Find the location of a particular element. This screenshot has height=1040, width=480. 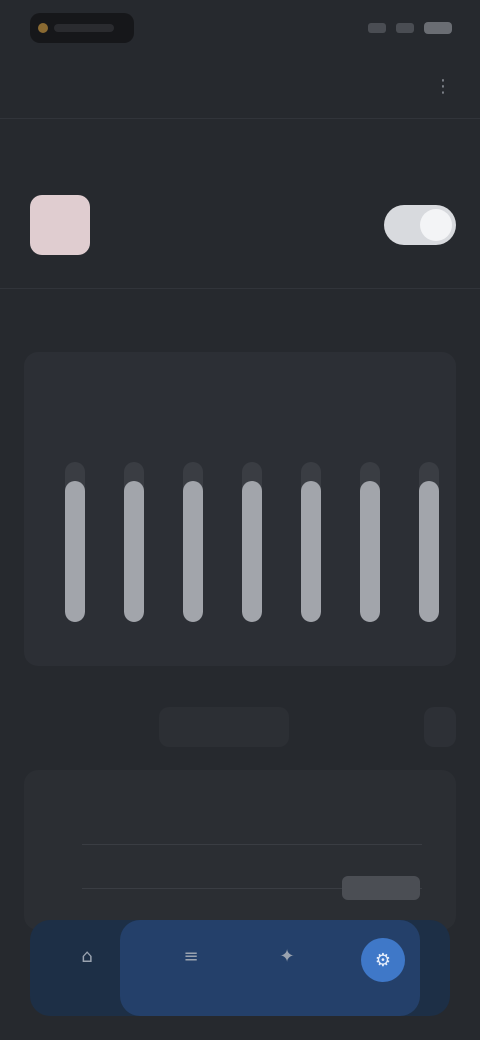

status-bar is located at coordinates (240, 28).